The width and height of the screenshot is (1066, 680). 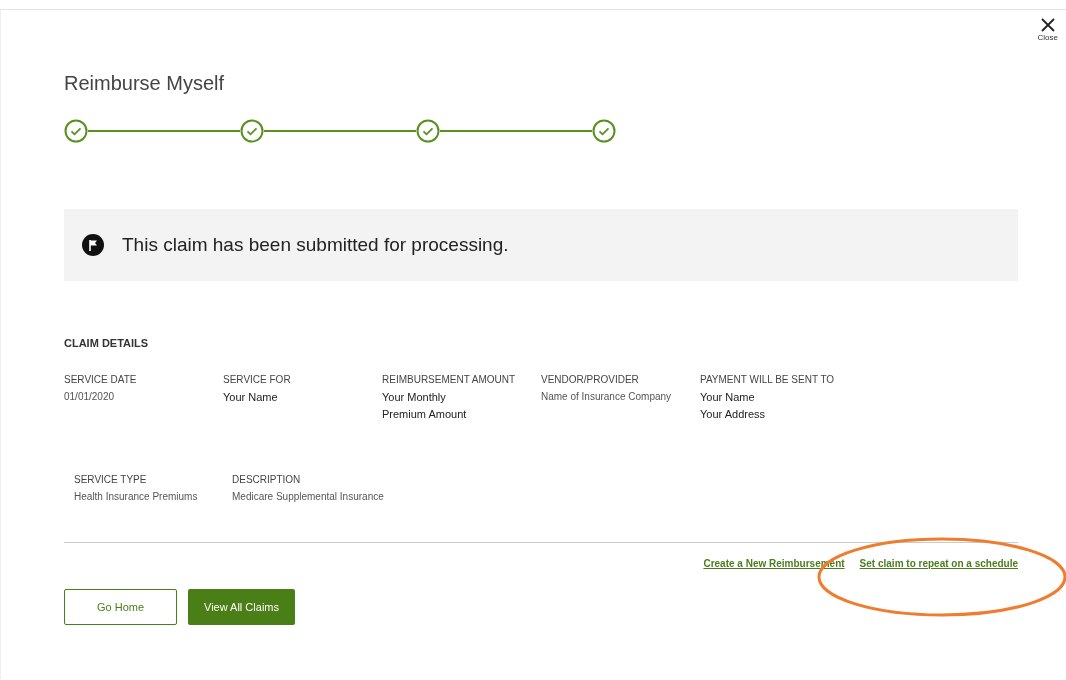 What do you see at coordinates (768, 379) in the screenshot?
I see `field-label: PAYMENT WILL BE SENT TO` at bounding box center [768, 379].